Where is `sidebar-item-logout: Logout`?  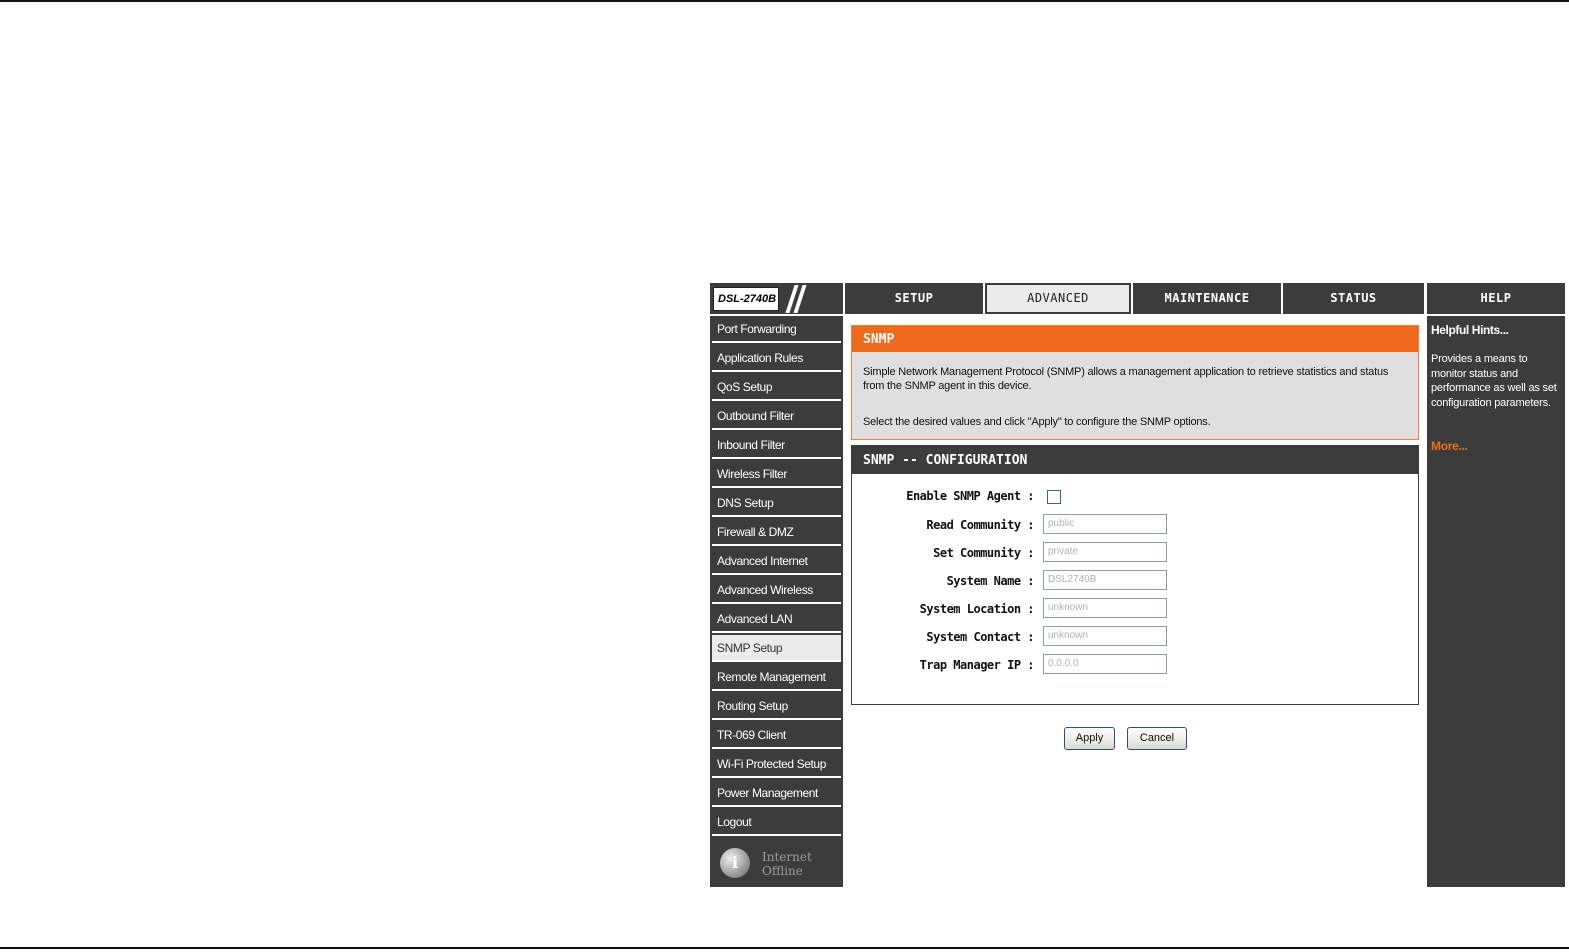
sidebar-item-logout: Logout is located at coordinates (776, 822).